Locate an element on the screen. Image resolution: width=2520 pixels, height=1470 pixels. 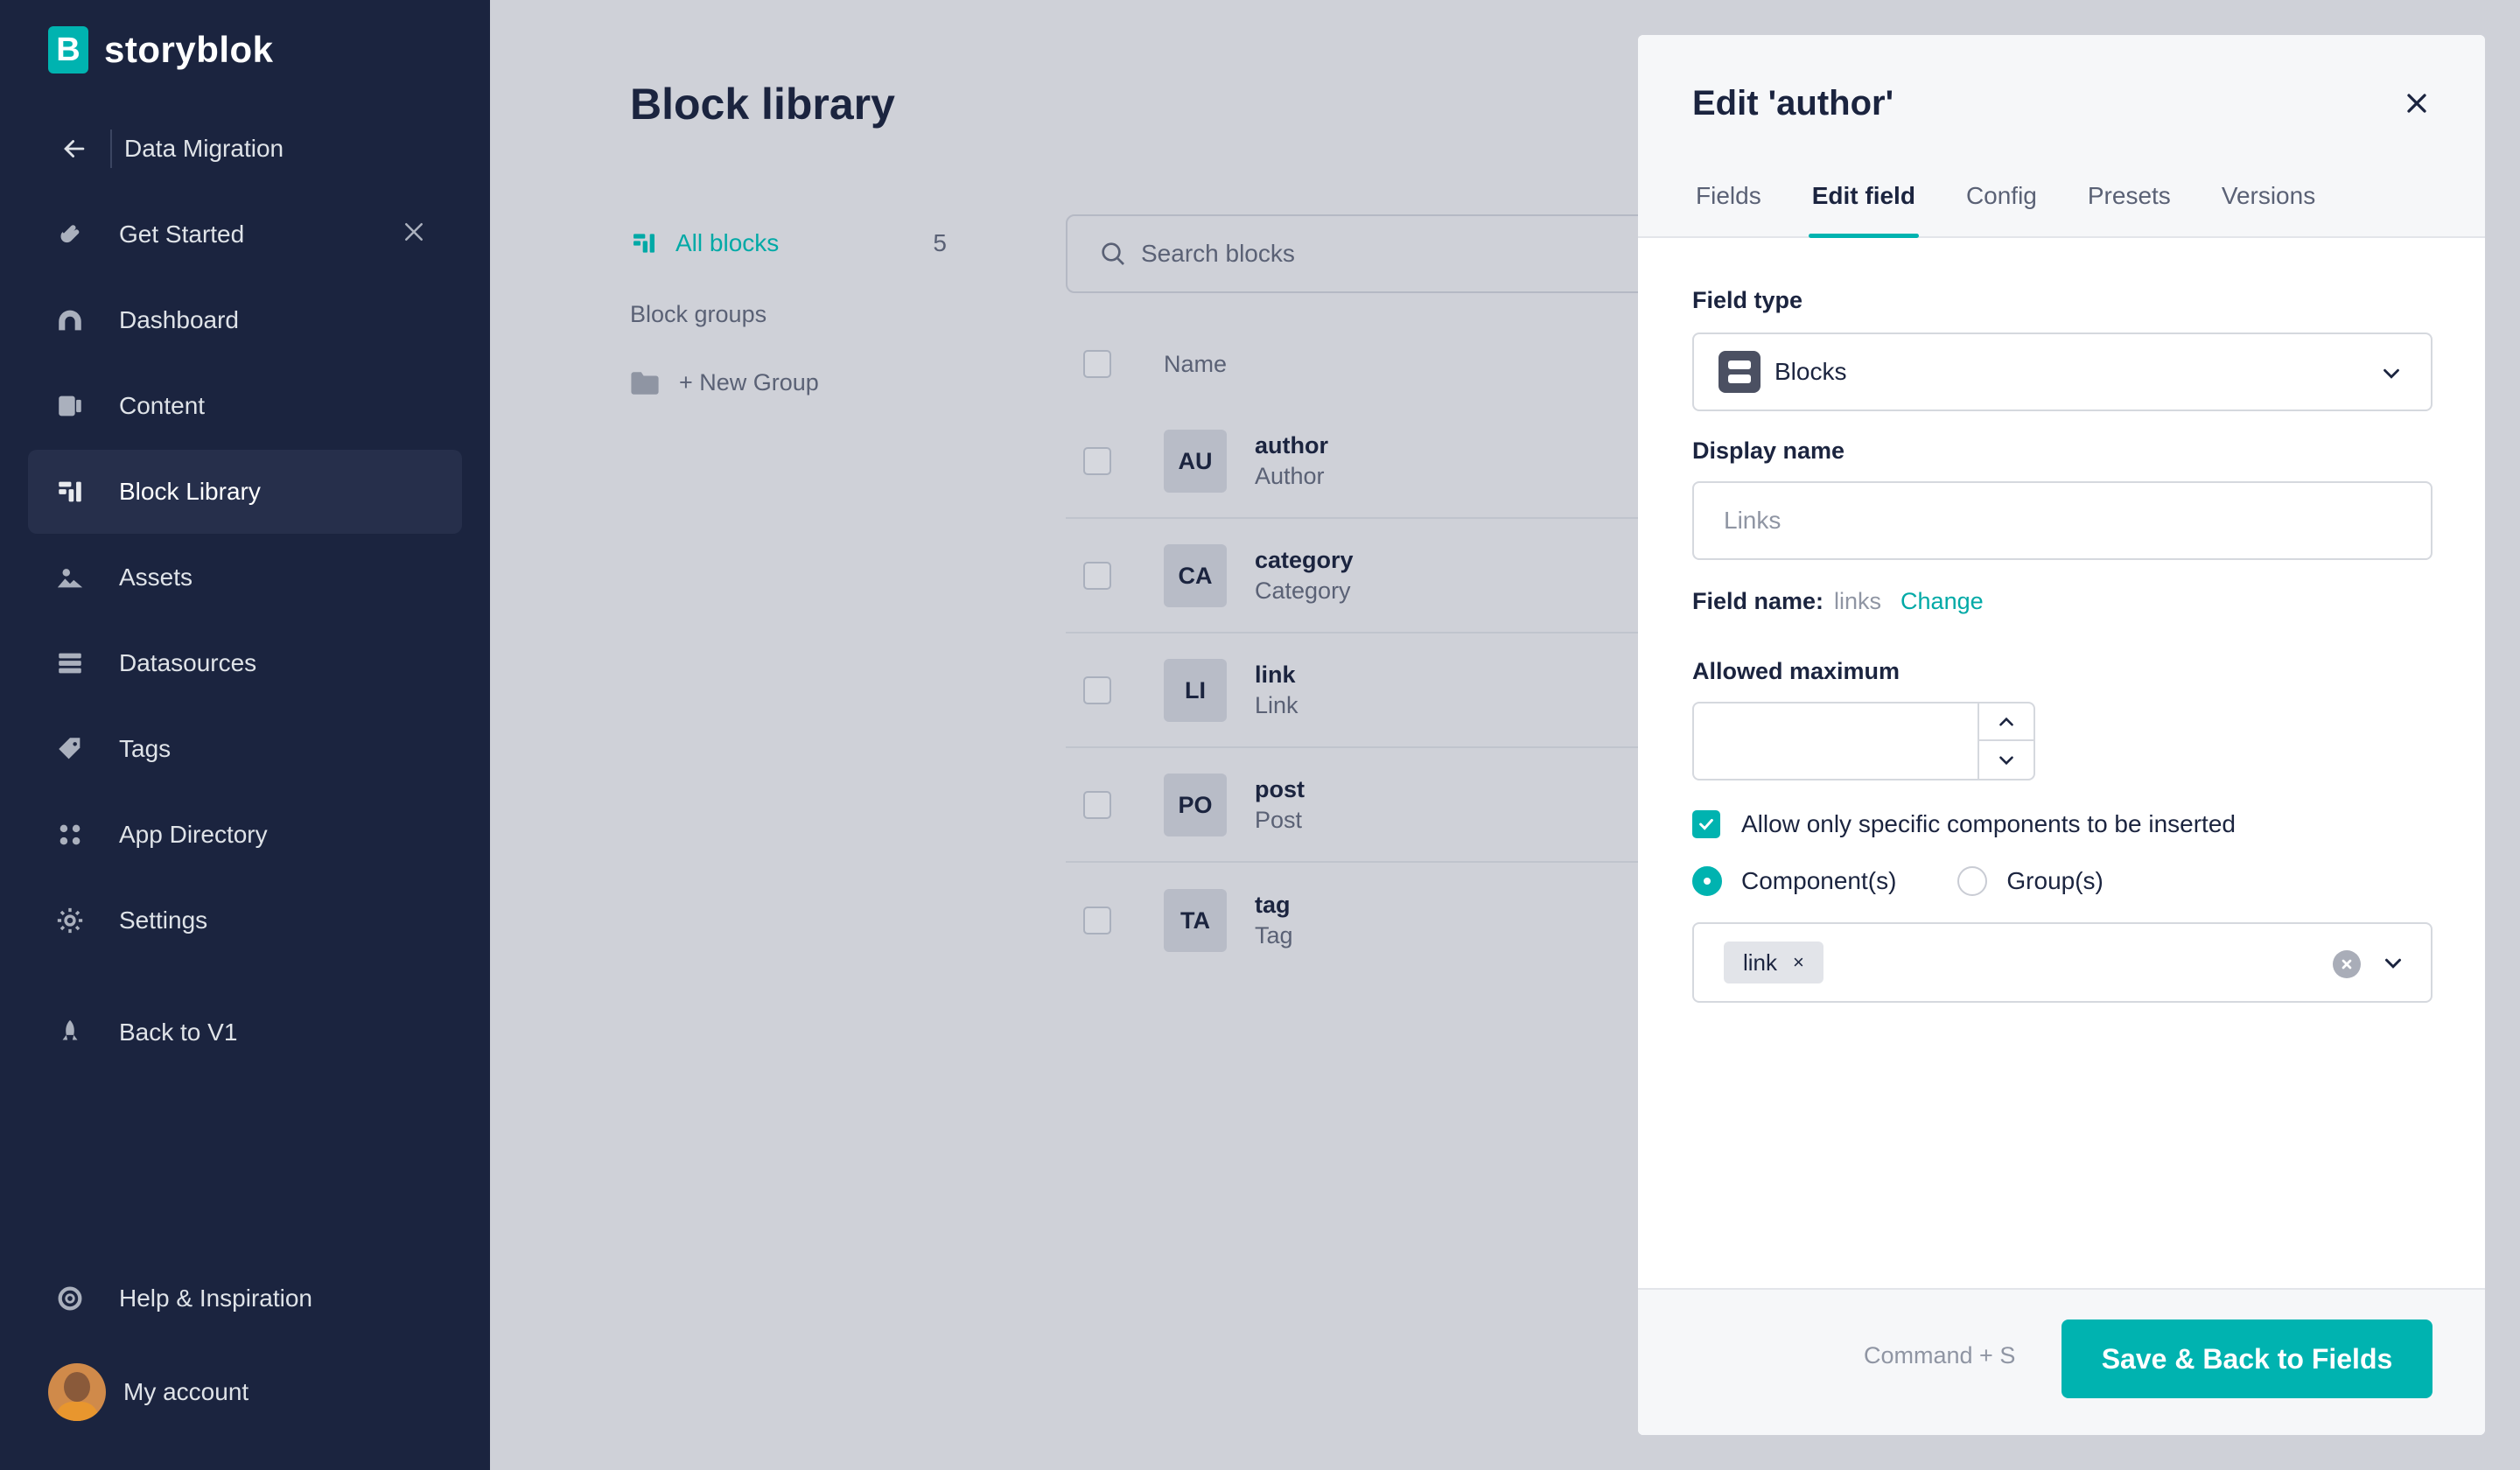
display-name-input is located at coordinates (2056, 521).